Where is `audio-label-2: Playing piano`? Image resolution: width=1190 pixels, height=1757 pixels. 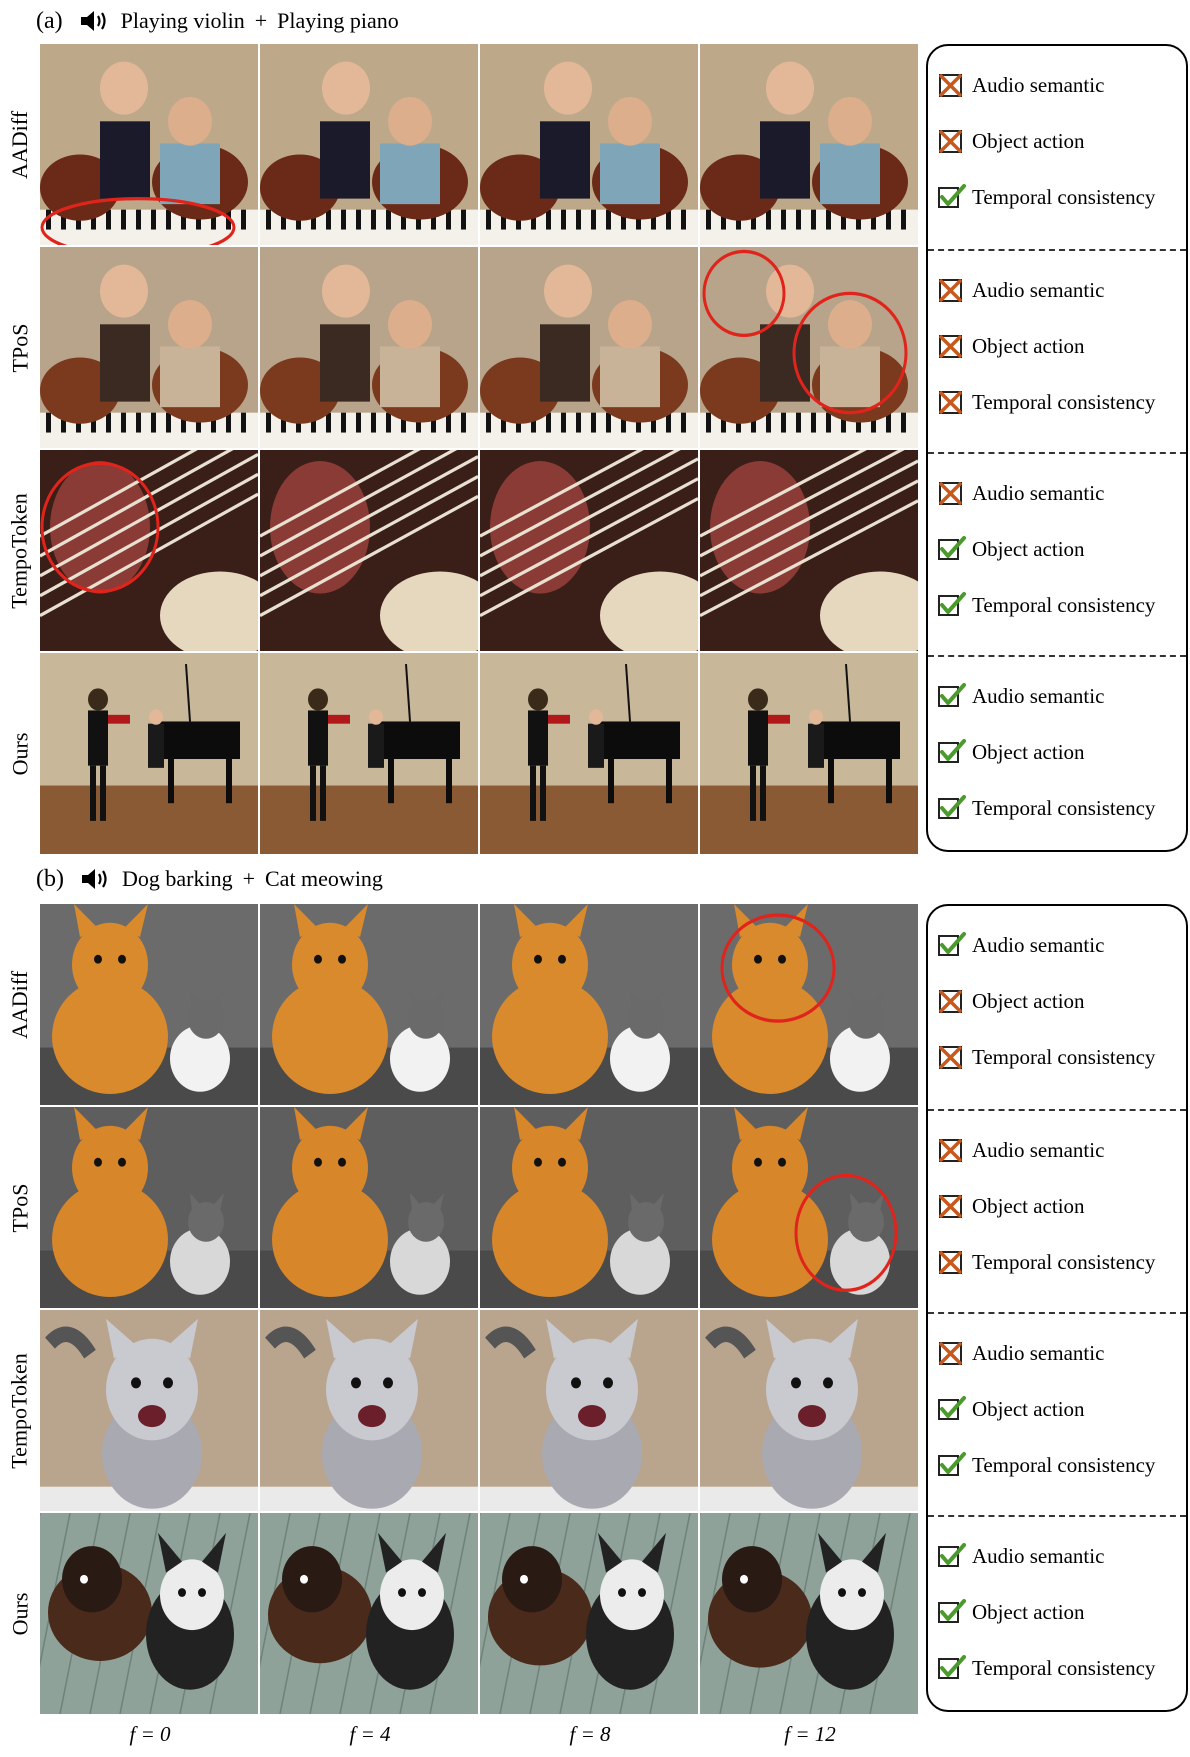
audio-label-2: Playing piano is located at coordinates (338, 20).